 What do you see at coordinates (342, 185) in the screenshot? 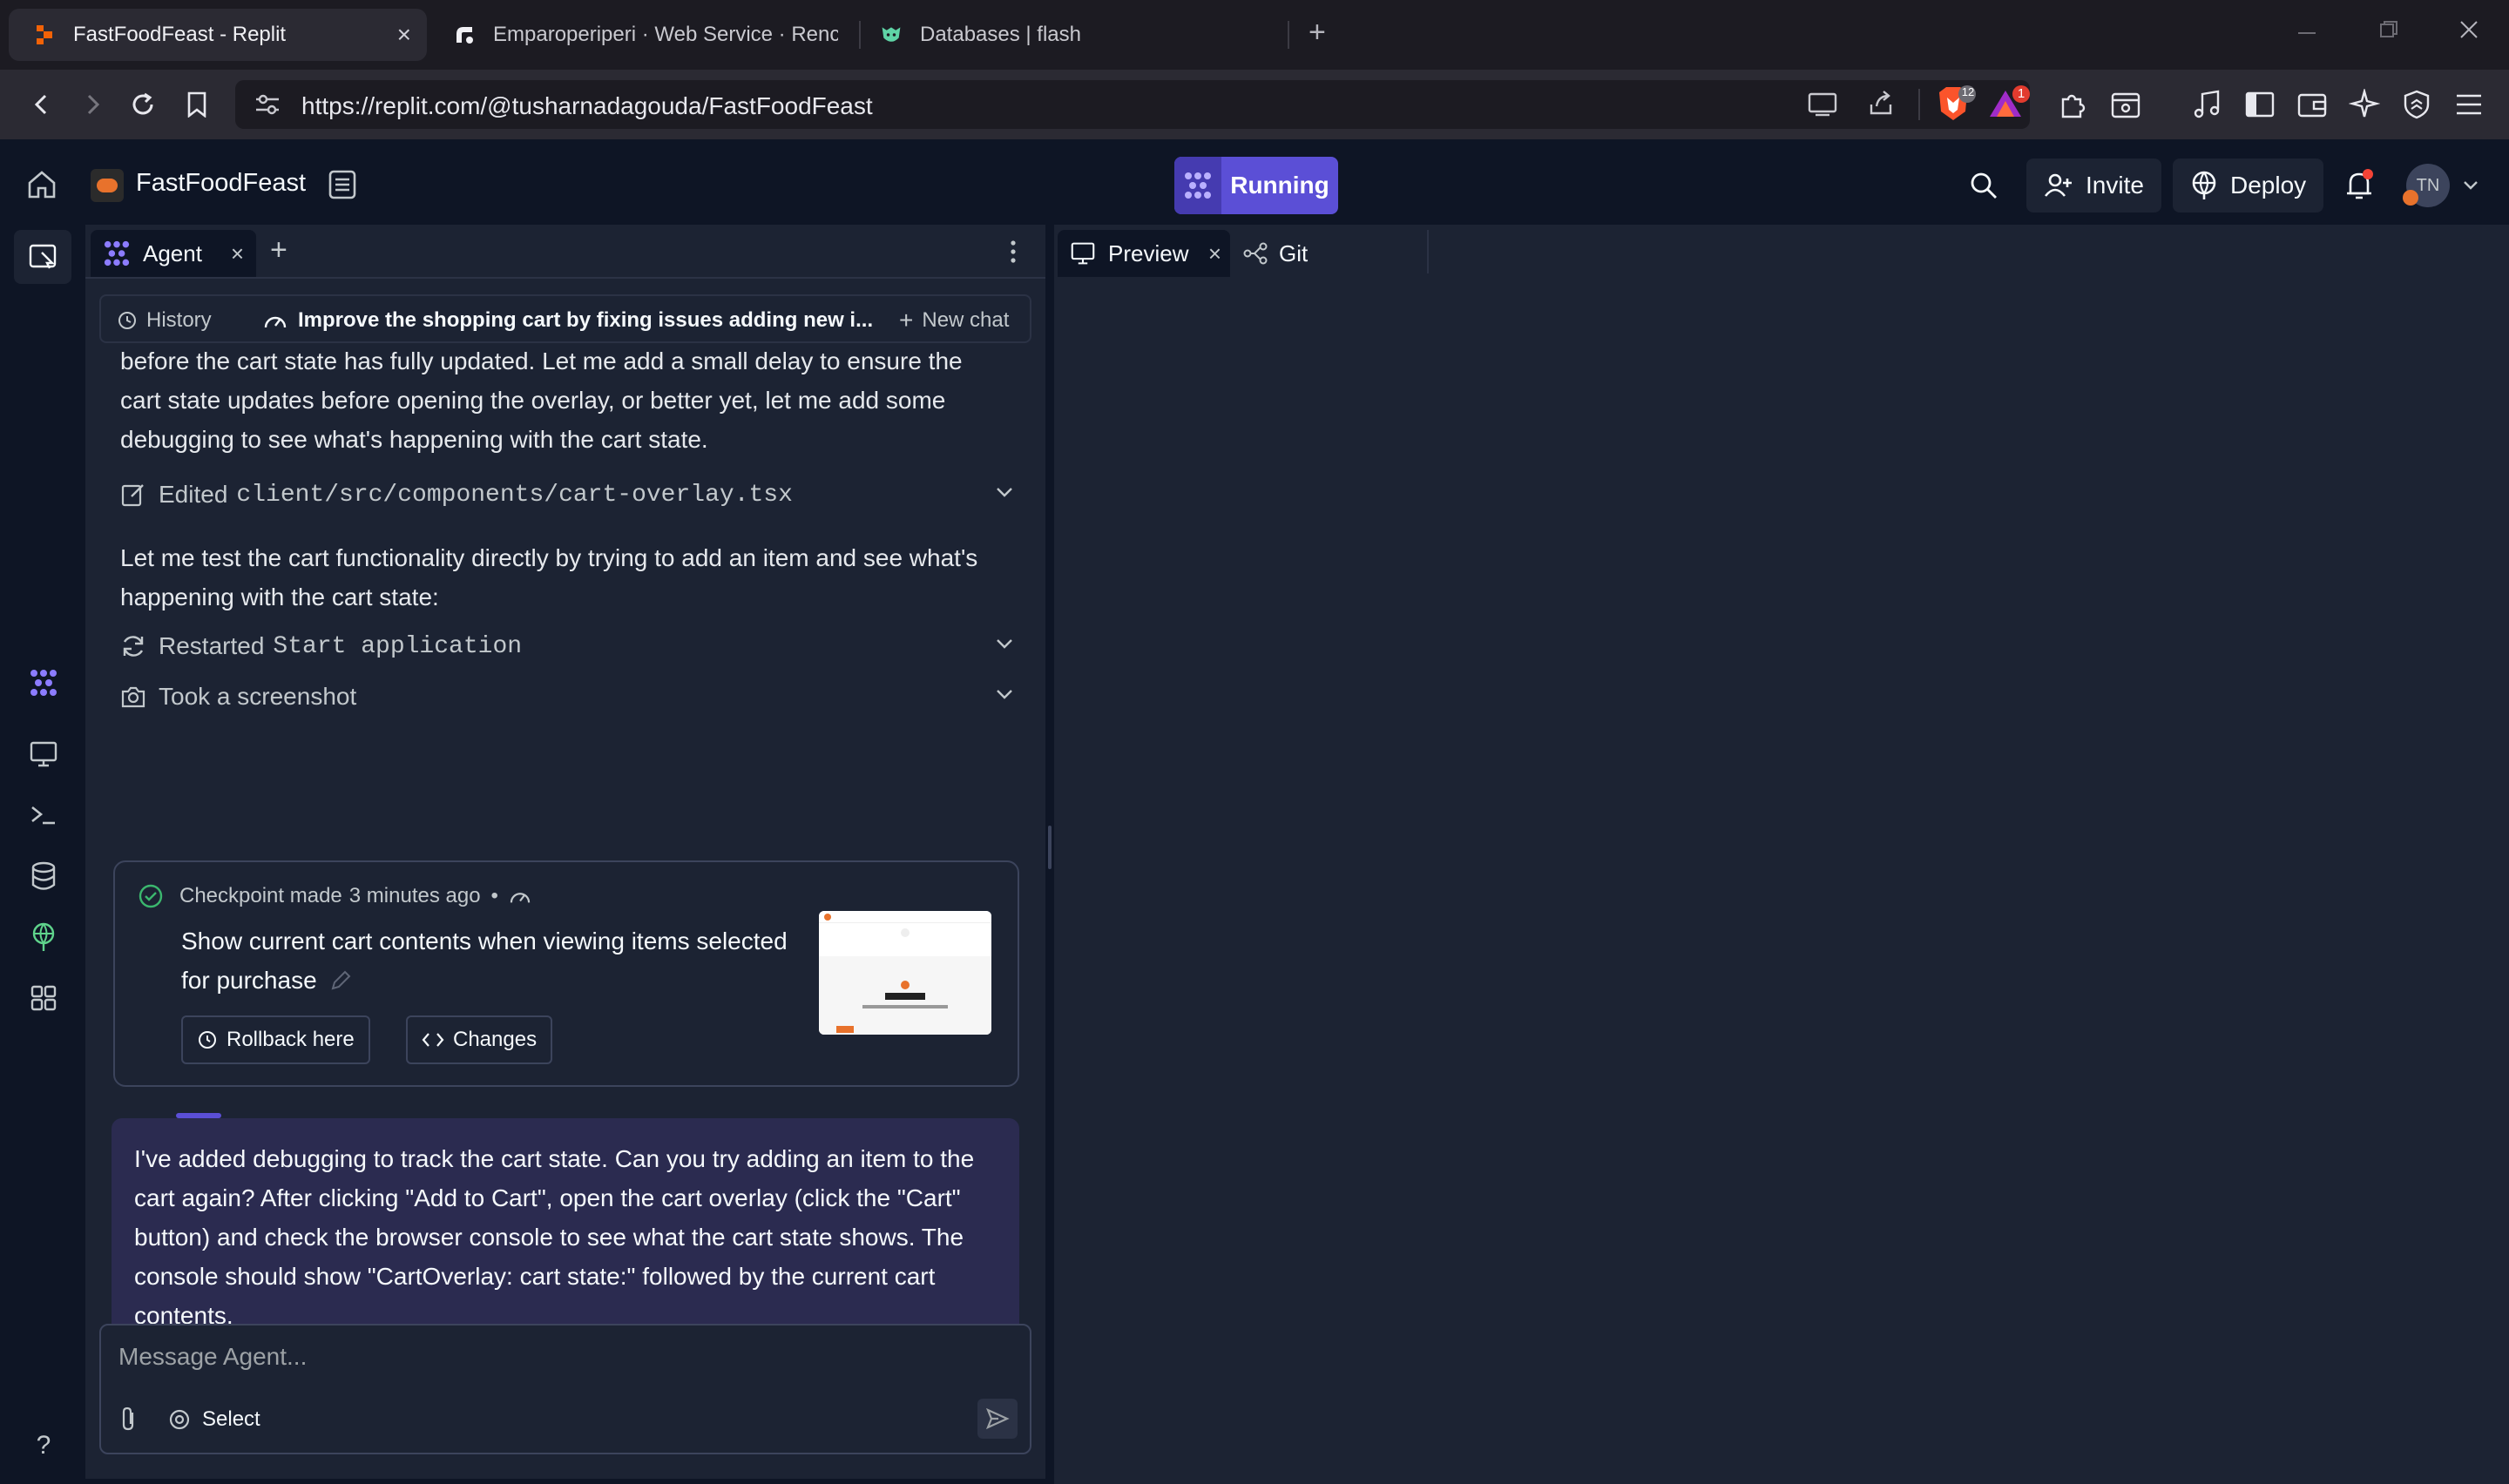
I see `project-info-icon` at bounding box center [342, 185].